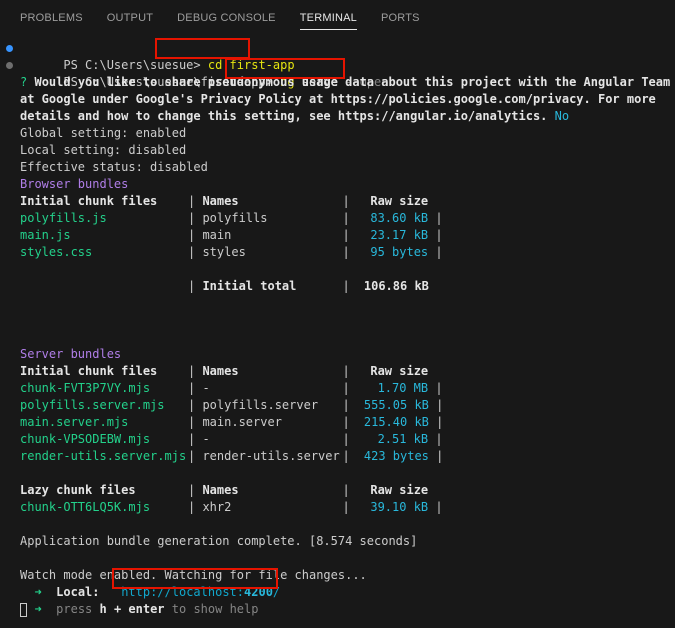 The image size is (675, 628). I want to click on settings-local: Local setting: disabled, so click(103, 150).